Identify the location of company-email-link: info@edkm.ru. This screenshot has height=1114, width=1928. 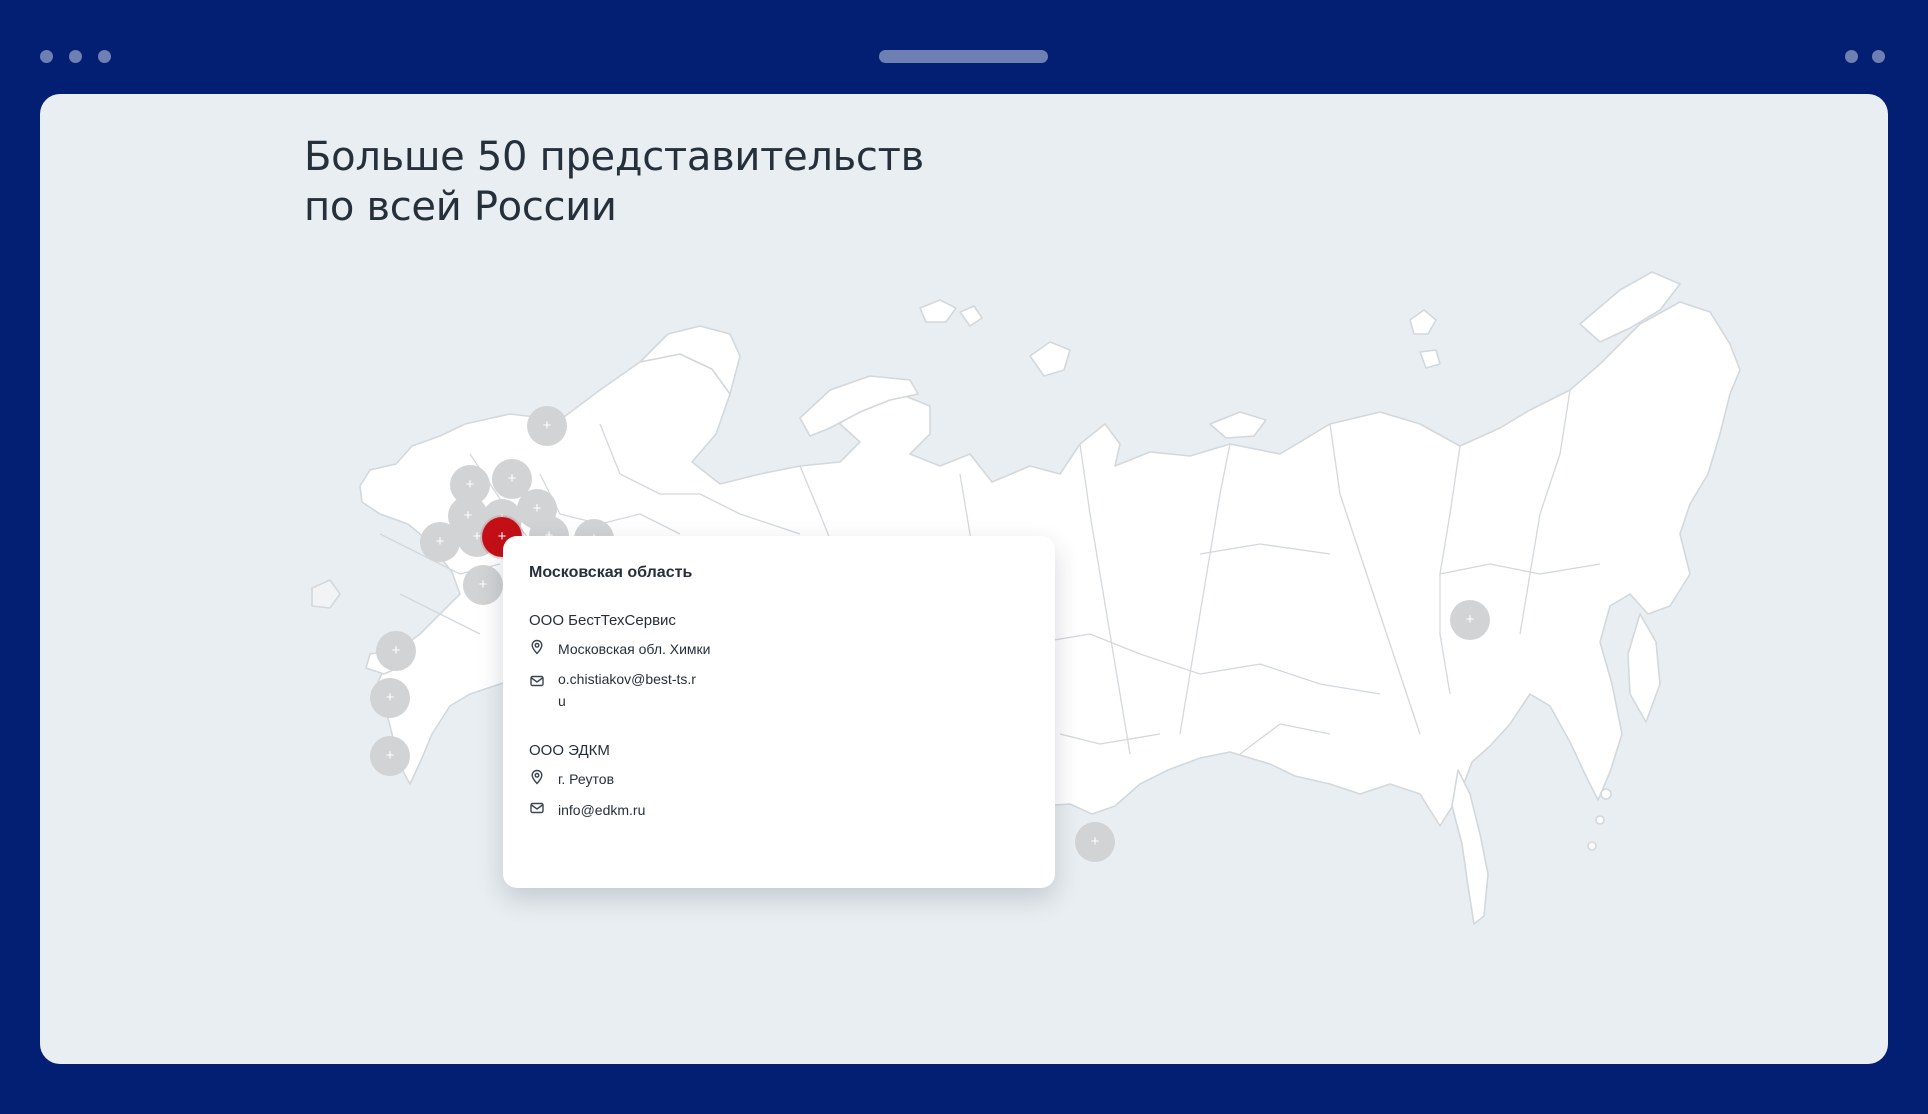
(601, 810).